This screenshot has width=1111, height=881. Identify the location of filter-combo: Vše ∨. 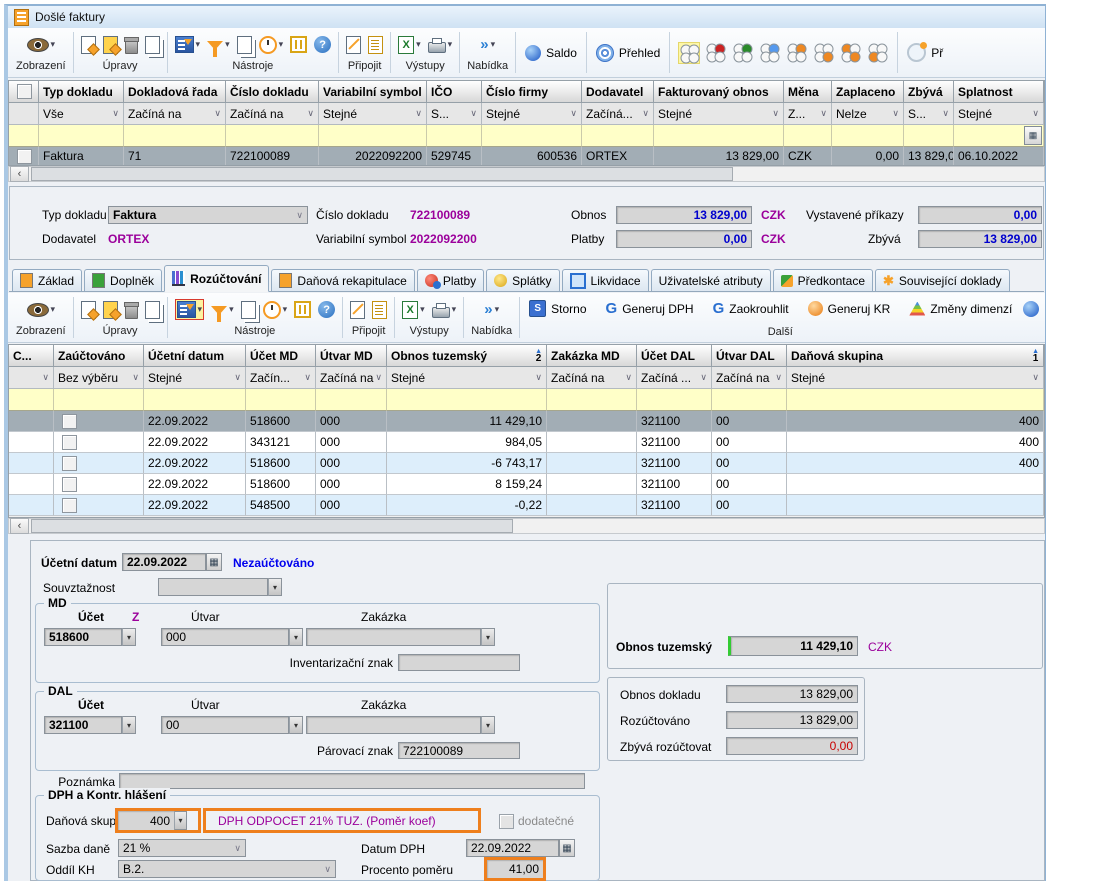
(81, 114).